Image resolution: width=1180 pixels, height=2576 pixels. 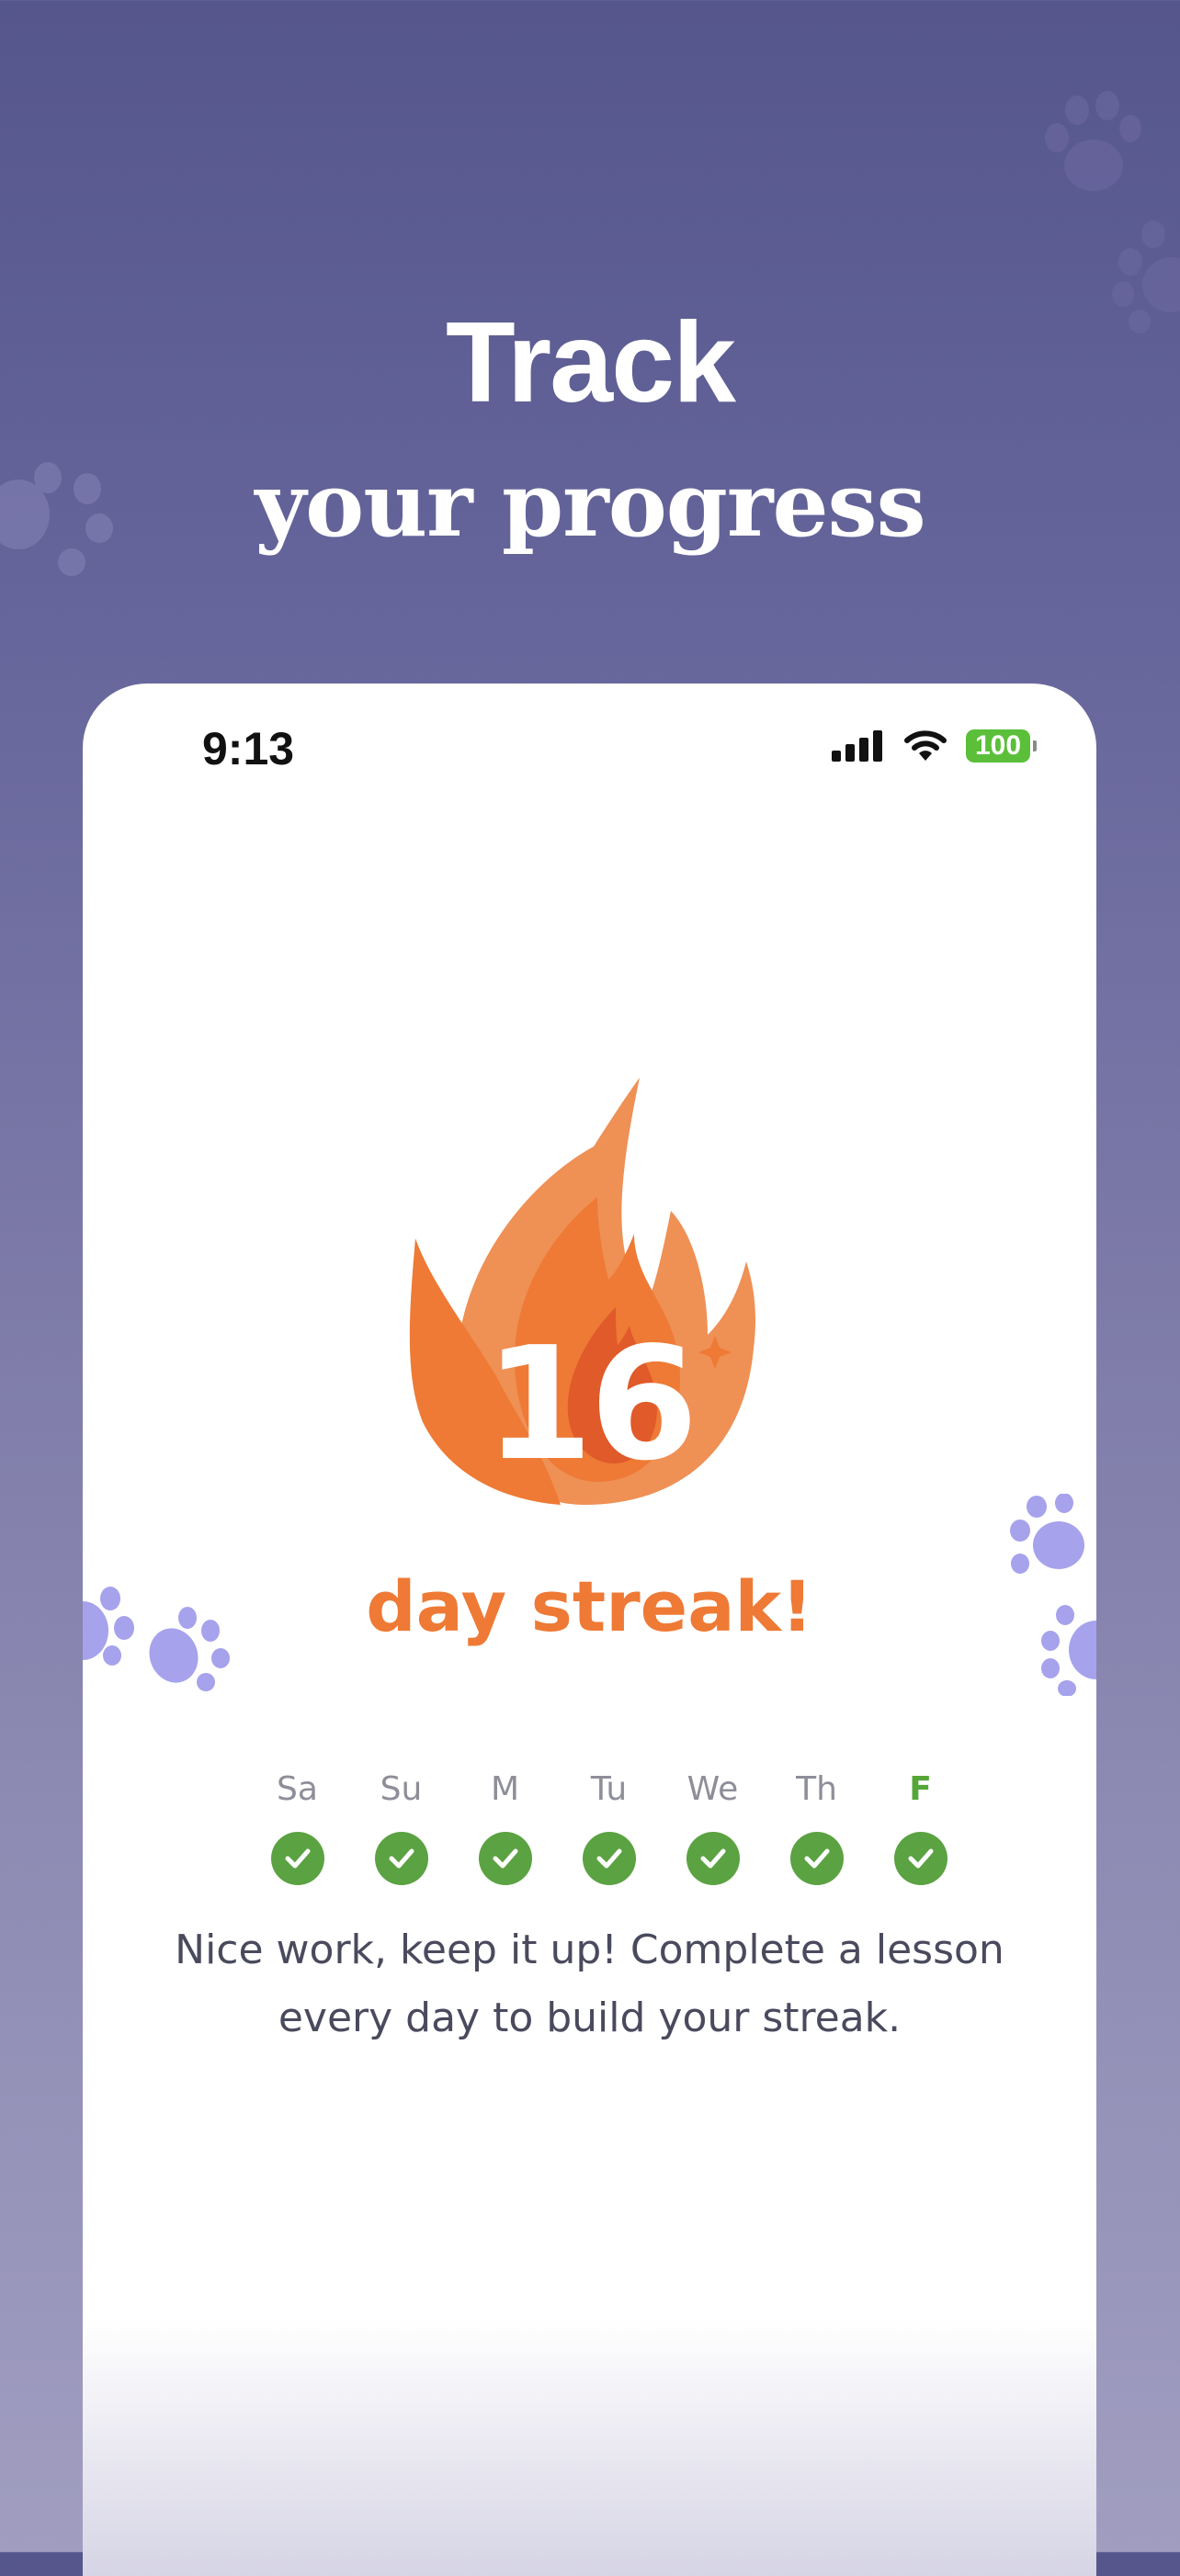 I want to click on day-label: M, so click(x=505, y=1789).